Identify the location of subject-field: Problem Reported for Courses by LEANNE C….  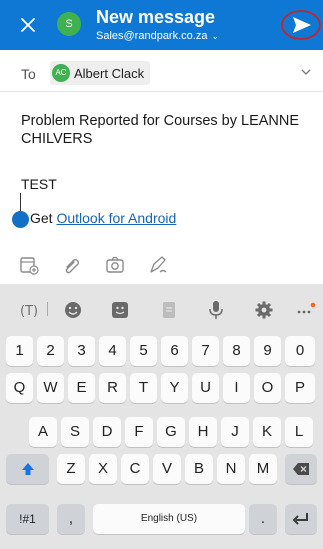
(163, 130).